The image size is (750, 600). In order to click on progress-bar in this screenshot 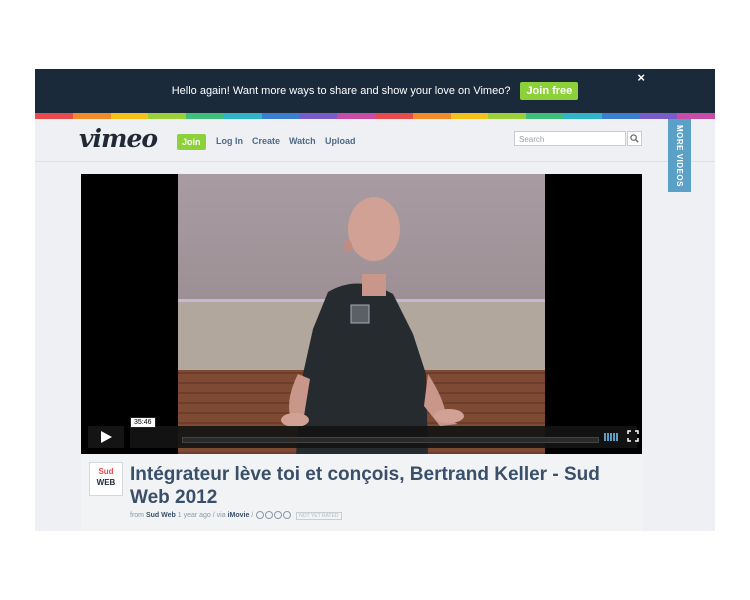, I will do `click(390, 440)`.